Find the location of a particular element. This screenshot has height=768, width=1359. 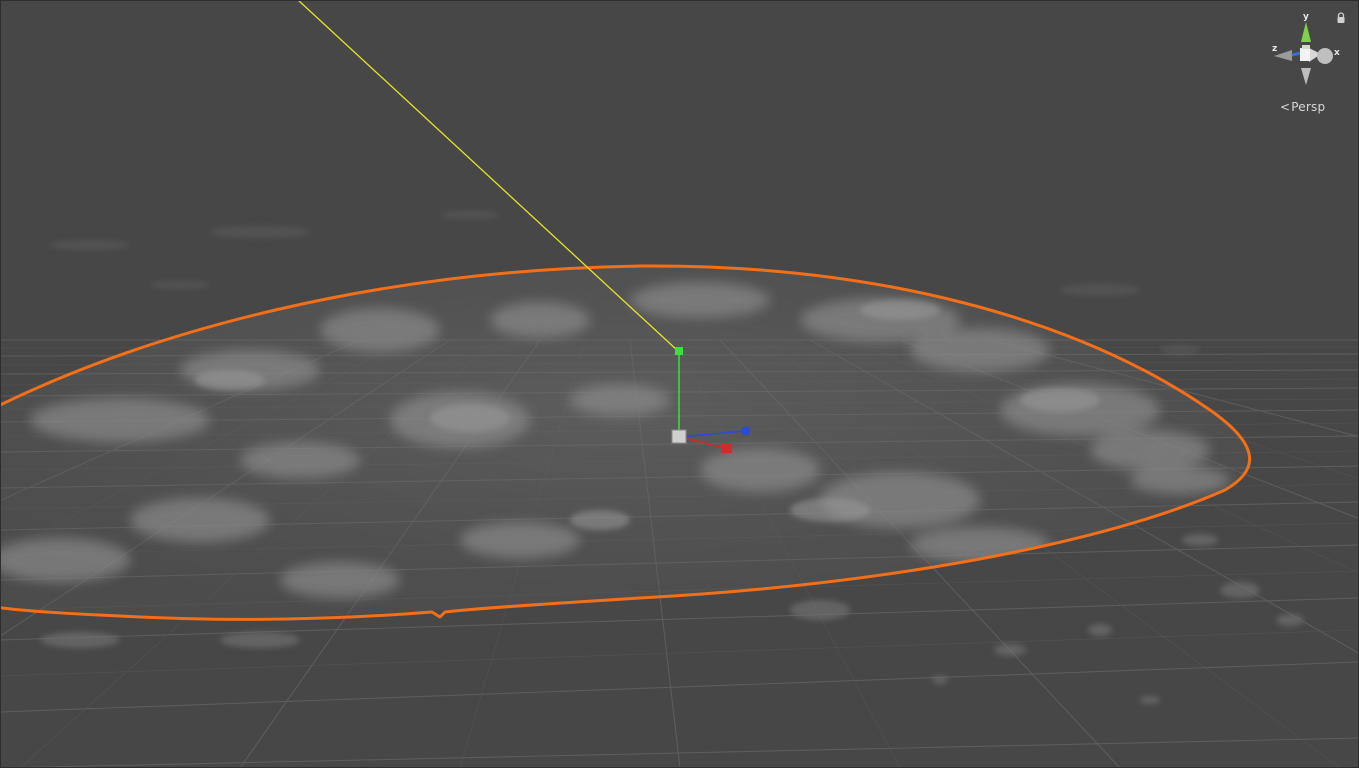

z-axis-handle-cube is located at coordinates (746, 431).